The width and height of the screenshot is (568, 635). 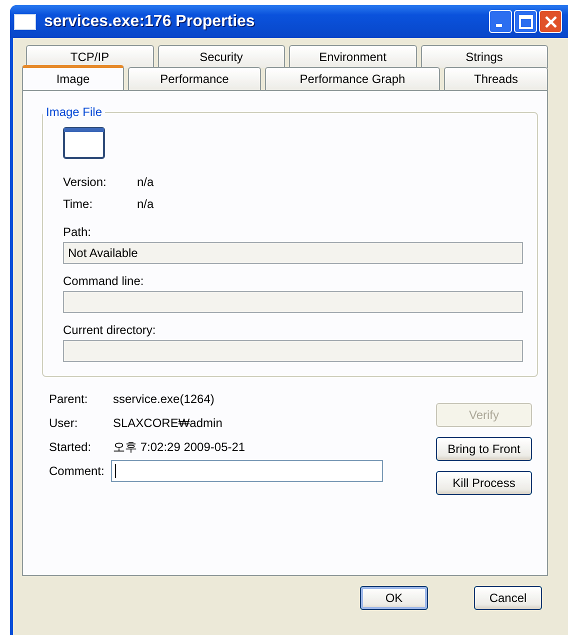 I want to click on read-only-field: Not Available, so click(x=293, y=253).